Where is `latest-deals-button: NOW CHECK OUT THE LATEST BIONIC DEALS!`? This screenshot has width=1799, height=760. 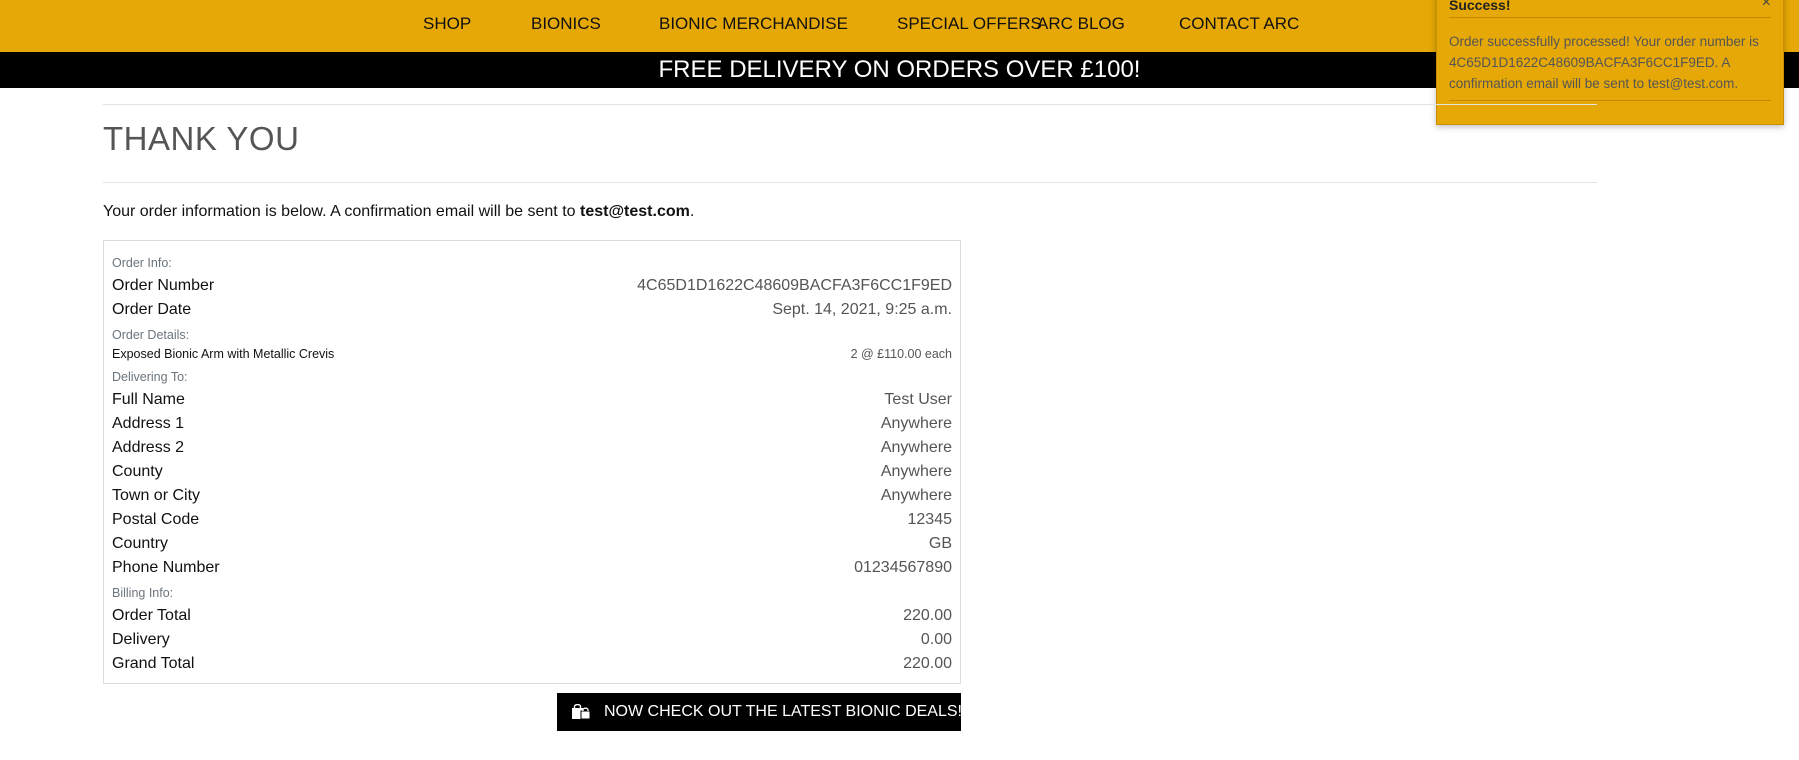 latest-deals-button: NOW CHECK OUT THE LATEST BIONIC DEALS! is located at coordinates (759, 712).